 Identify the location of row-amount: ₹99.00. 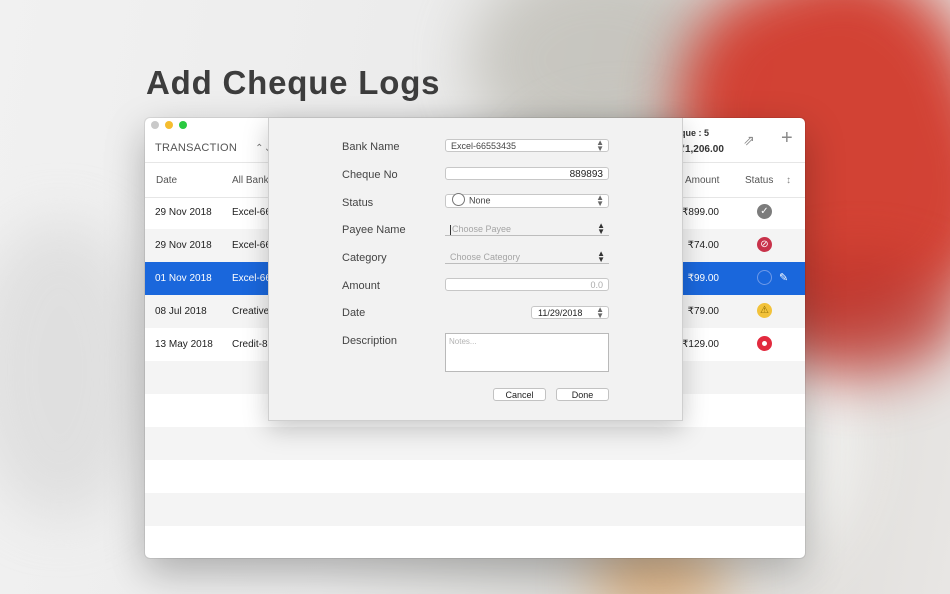
(703, 278).